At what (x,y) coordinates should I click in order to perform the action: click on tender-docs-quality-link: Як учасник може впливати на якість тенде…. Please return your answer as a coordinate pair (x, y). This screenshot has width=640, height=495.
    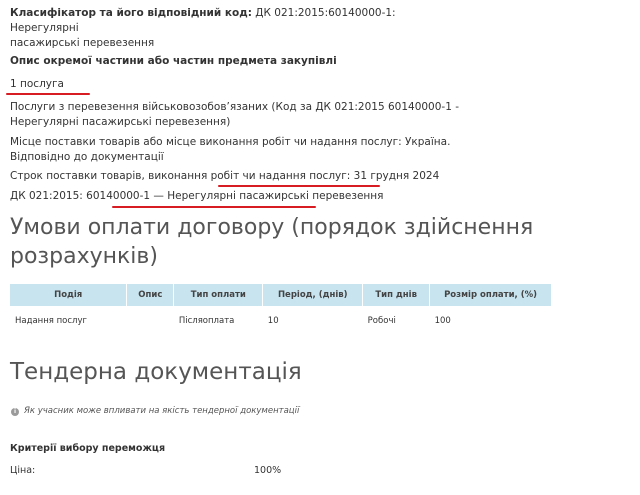
    Looking at the image, I should click on (161, 411).